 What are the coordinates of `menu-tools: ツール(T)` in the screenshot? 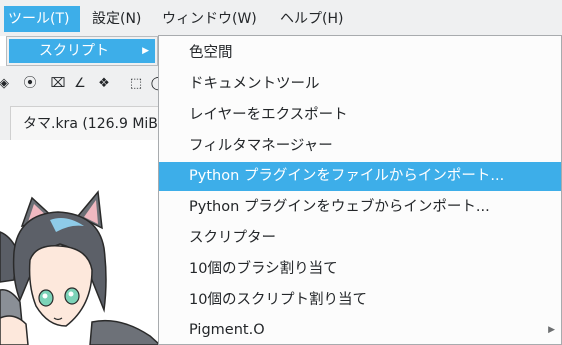 It's located at (42, 19).